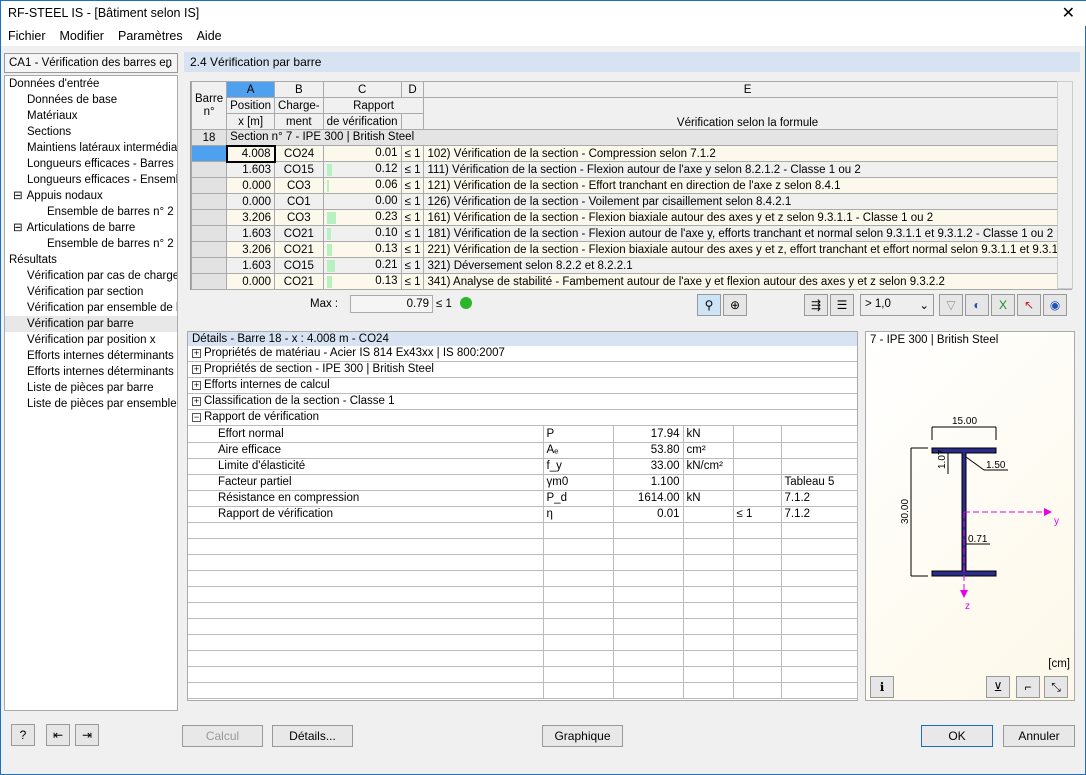 The image size is (1086, 775). What do you see at coordinates (209, 36) in the screenshot?
I see `menu-aide: Aide` at bounding box center [209, 36].